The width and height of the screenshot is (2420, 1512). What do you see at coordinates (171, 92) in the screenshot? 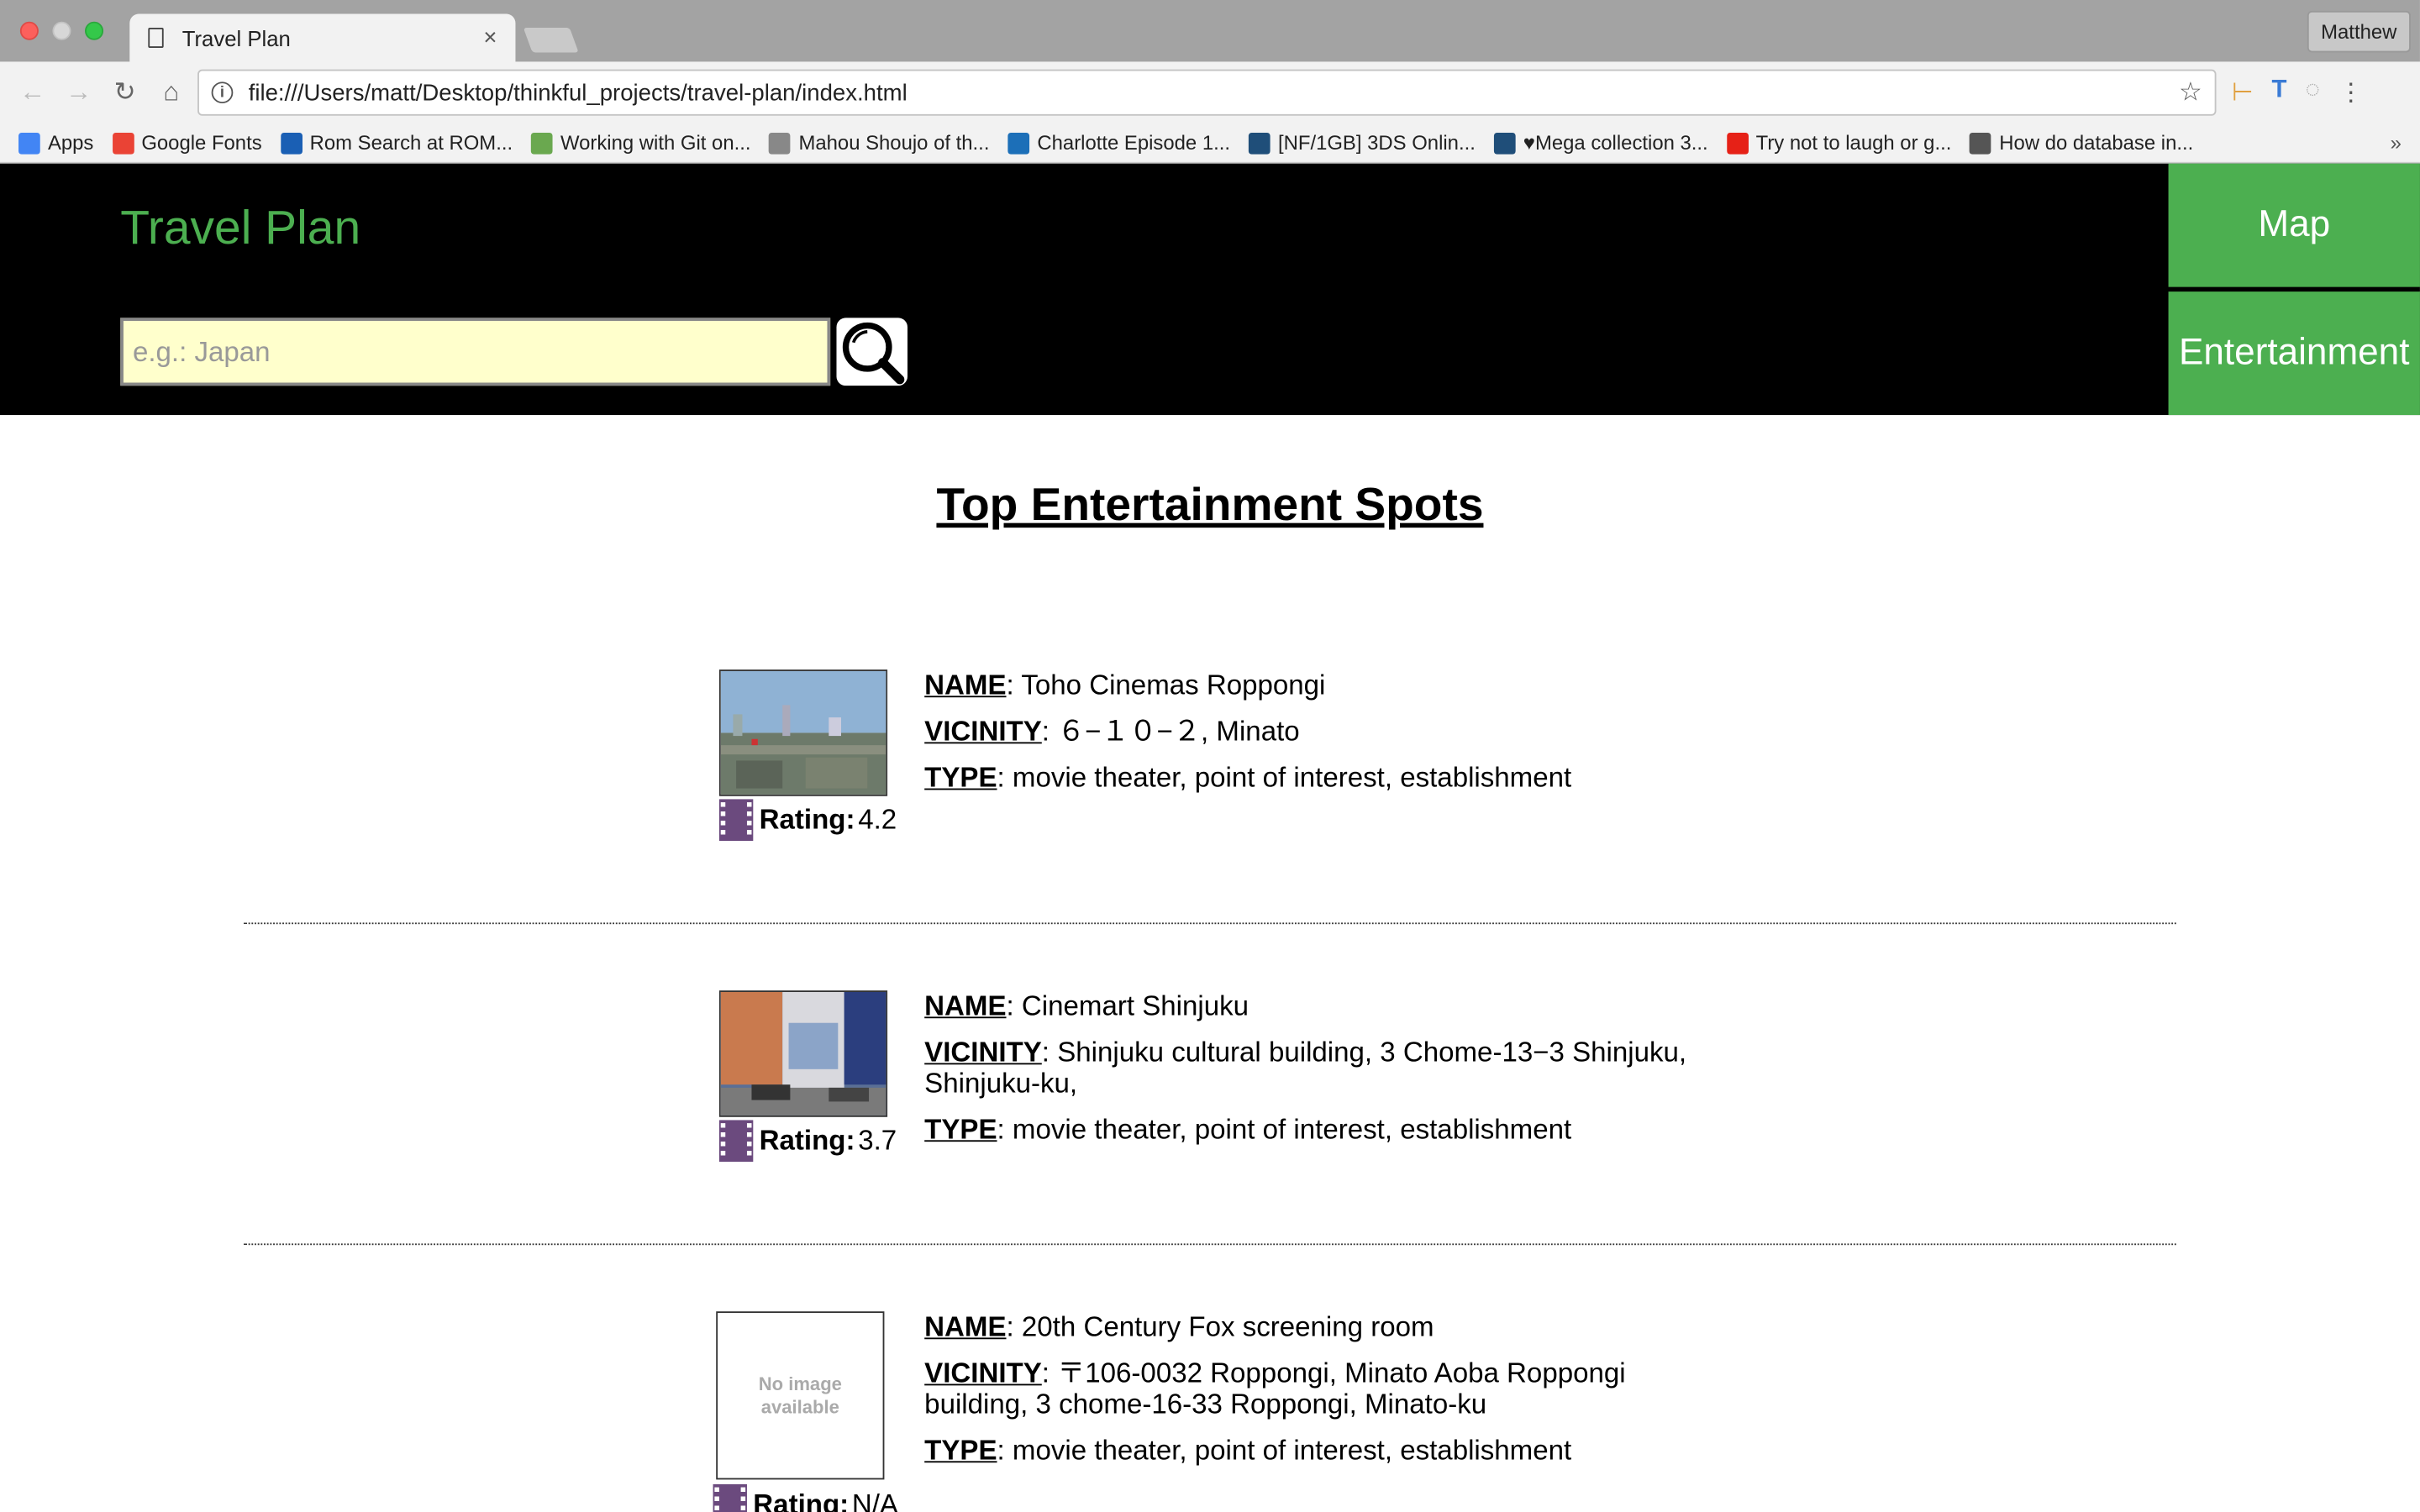
I see `home-icon: ⌂` at bounding box center [171, 92].